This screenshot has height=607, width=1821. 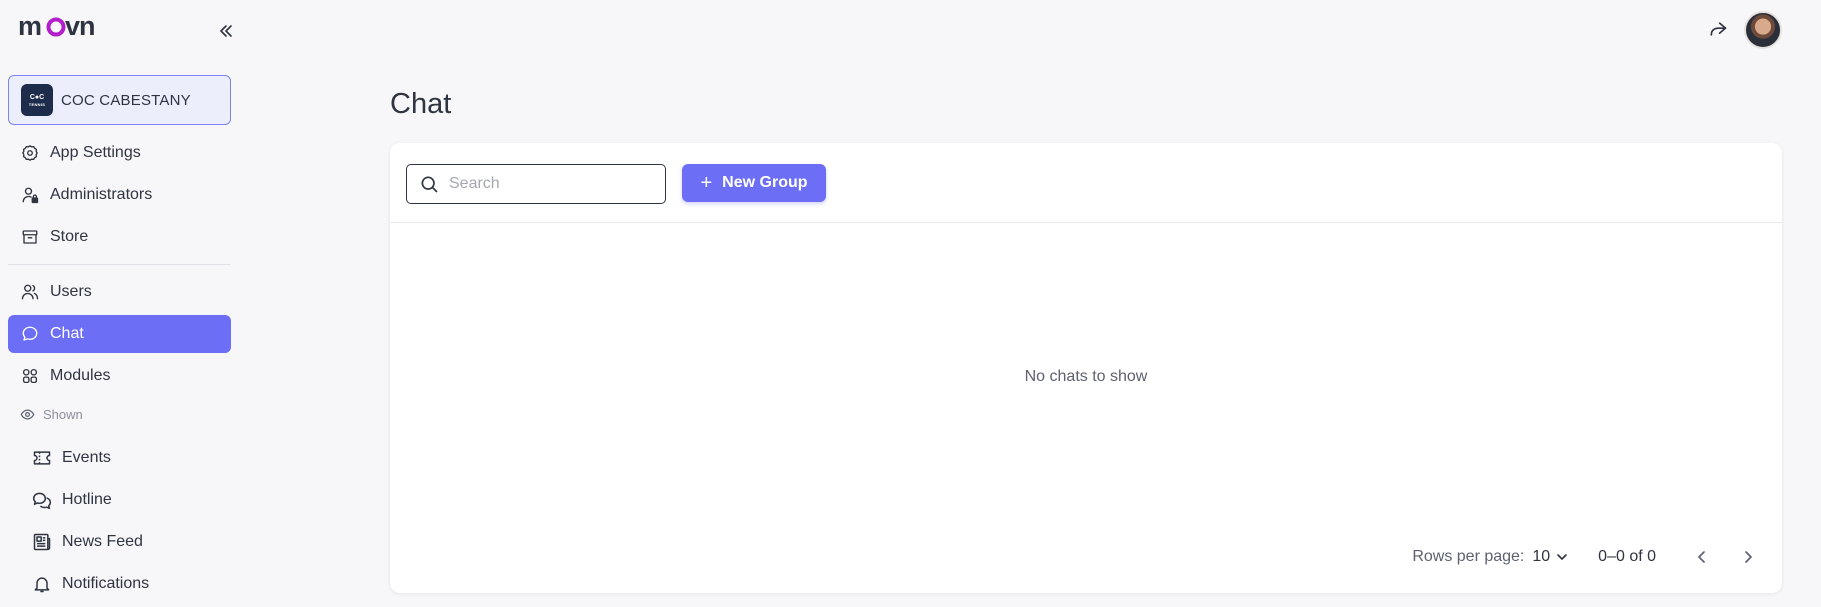 What do you see at coordinates (42, 584) in the screenshot?
I see `bell-icon` at bounding box center [42, 584].